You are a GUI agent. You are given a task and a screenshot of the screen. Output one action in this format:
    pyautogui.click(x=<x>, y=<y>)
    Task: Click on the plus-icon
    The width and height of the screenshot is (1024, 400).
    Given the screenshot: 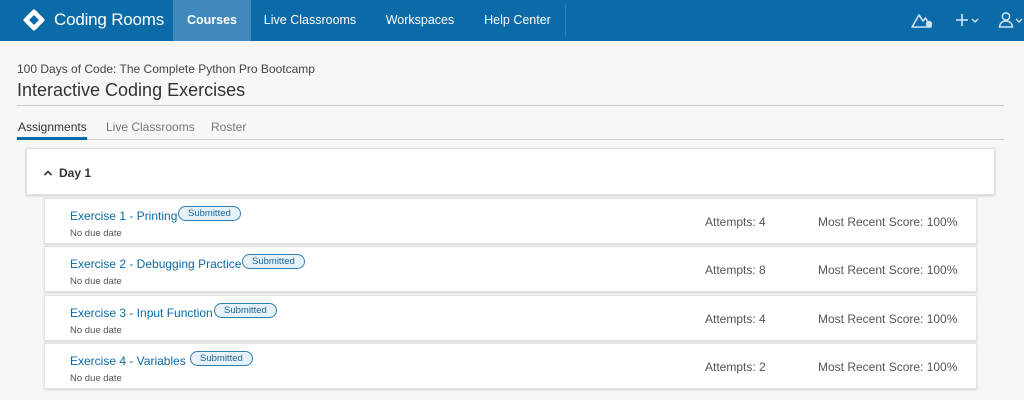 What is the action you would take?
    pyautogui.click(x=962, y=20)
    